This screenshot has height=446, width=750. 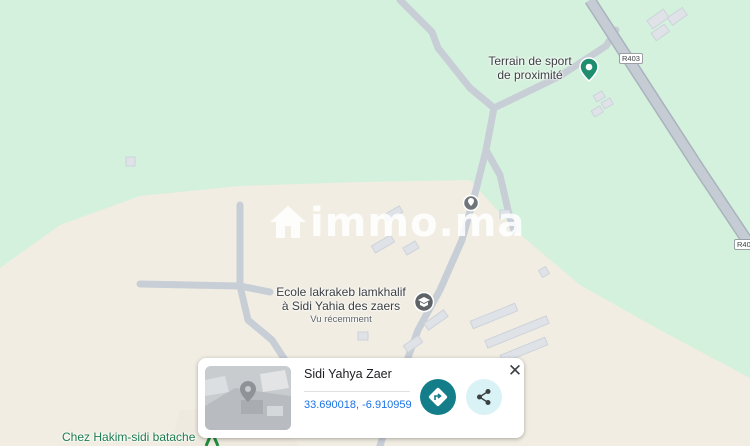 I want to click on poi-school-sub: Vu récemment, so click(x=341, y=319).